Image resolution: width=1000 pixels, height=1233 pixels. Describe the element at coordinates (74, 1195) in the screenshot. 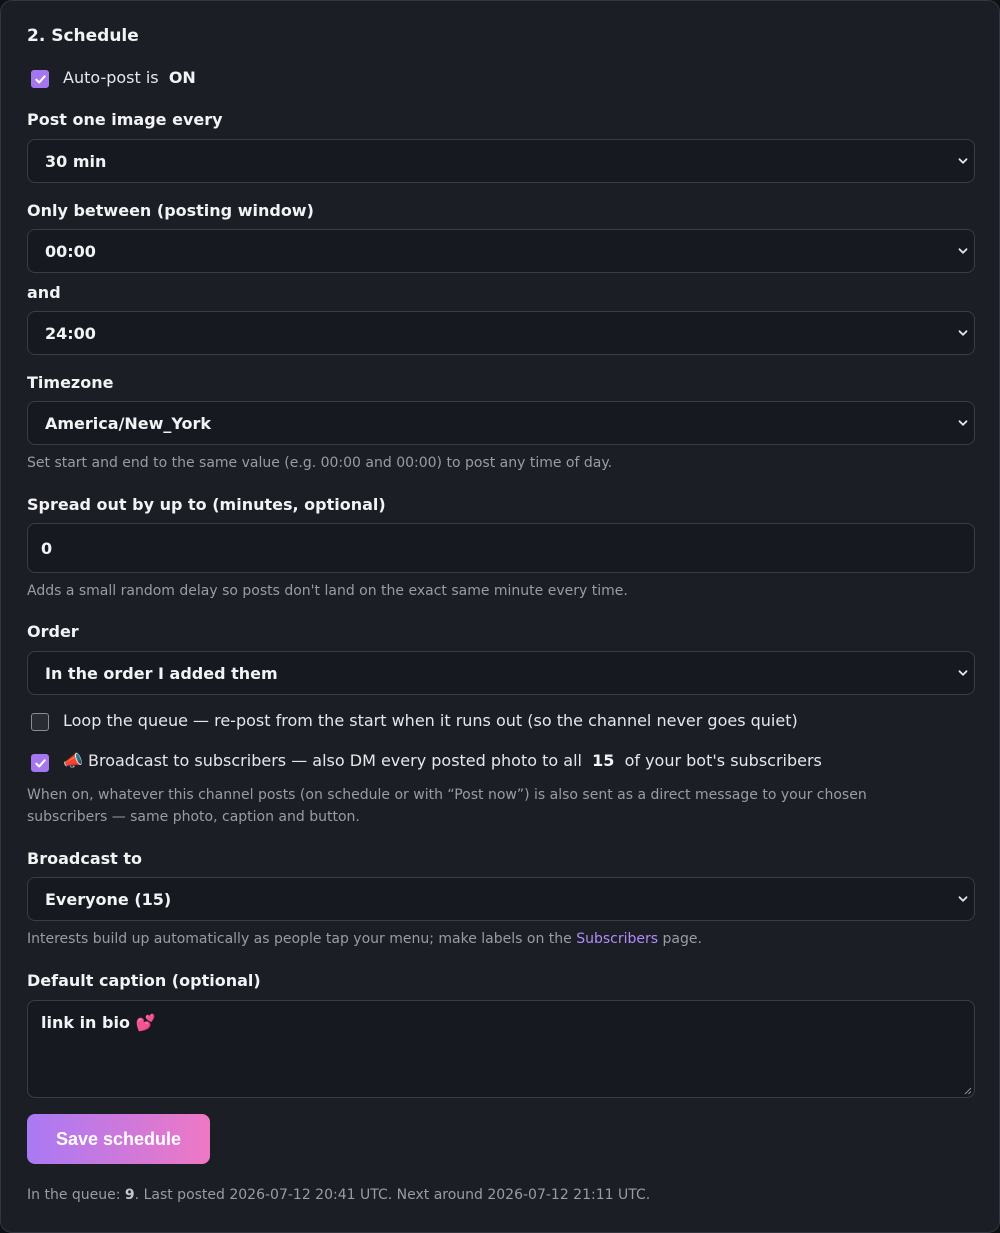

I see `queue-label: In the queue:` at that location.